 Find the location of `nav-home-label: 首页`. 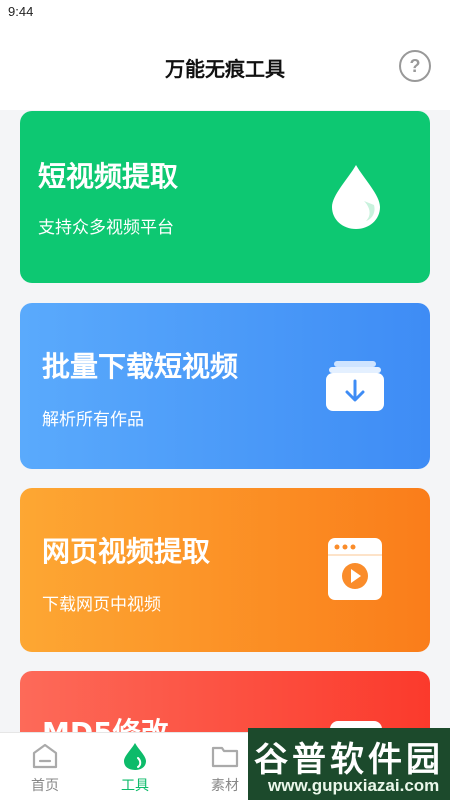

nav-home-label: 首页 is located at coordinates (45, 786).